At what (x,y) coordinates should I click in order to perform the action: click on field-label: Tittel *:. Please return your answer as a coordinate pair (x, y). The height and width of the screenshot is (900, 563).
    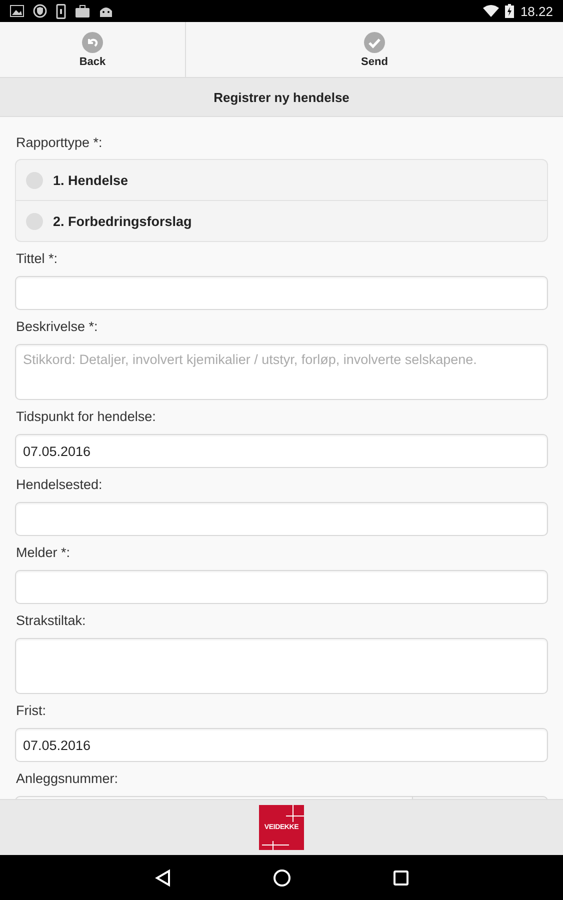
    Looking at the image, I should click on (37, 258).